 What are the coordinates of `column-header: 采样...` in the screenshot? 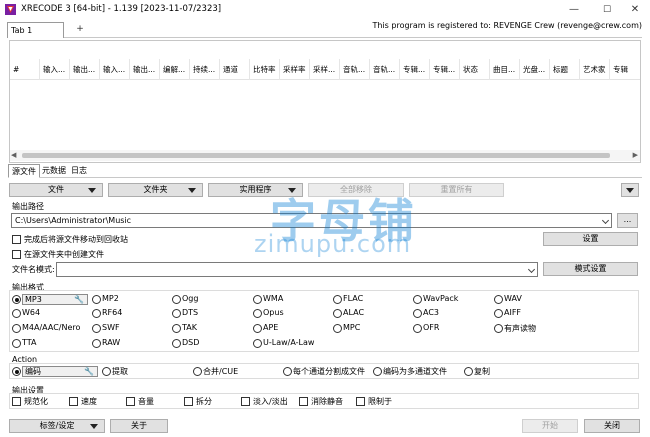 It's located at (325, 69).